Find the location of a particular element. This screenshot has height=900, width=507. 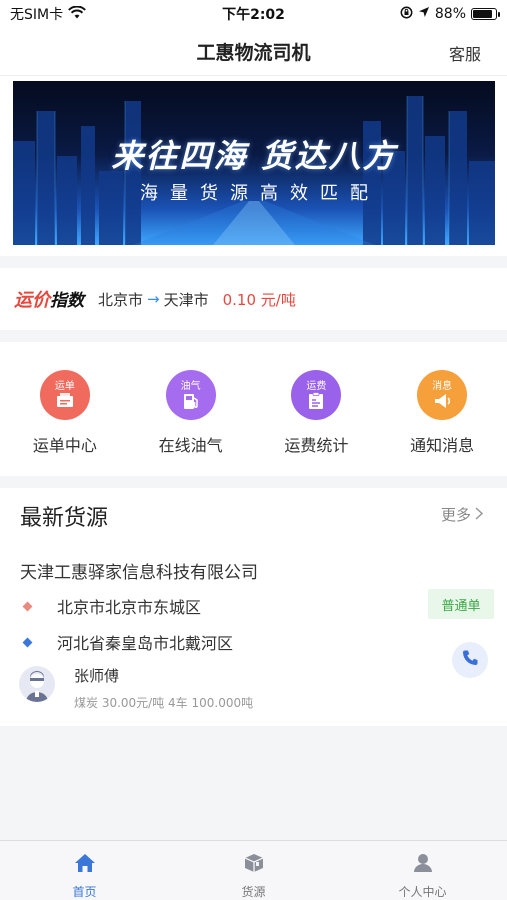

route-to: 天津市 is located at coordinates (186, 299).